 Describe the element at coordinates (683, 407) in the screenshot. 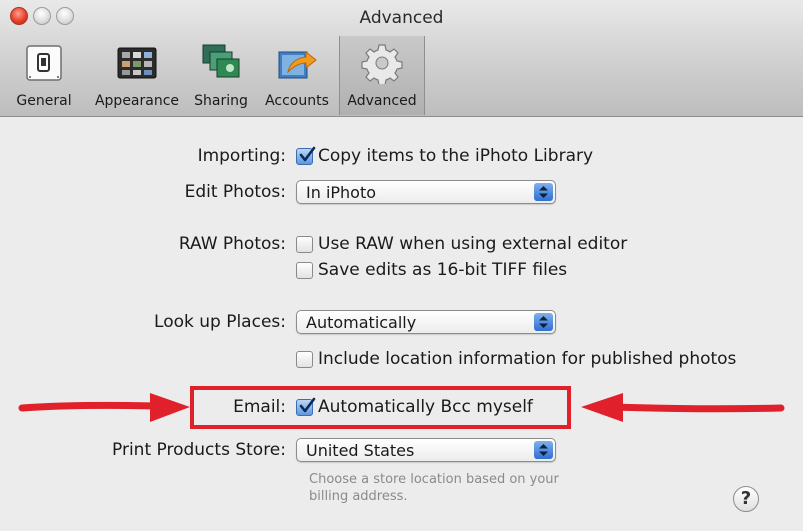

I see `left-pointing-arrow-icon` at that location.